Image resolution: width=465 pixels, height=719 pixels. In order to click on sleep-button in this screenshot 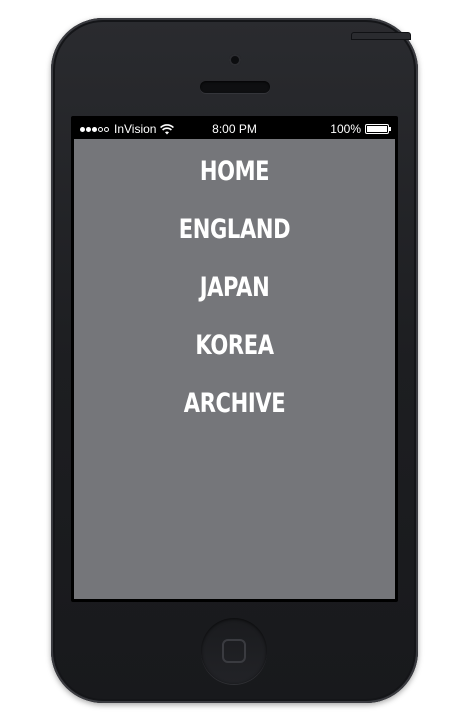, I will do `click(381, 36)`.